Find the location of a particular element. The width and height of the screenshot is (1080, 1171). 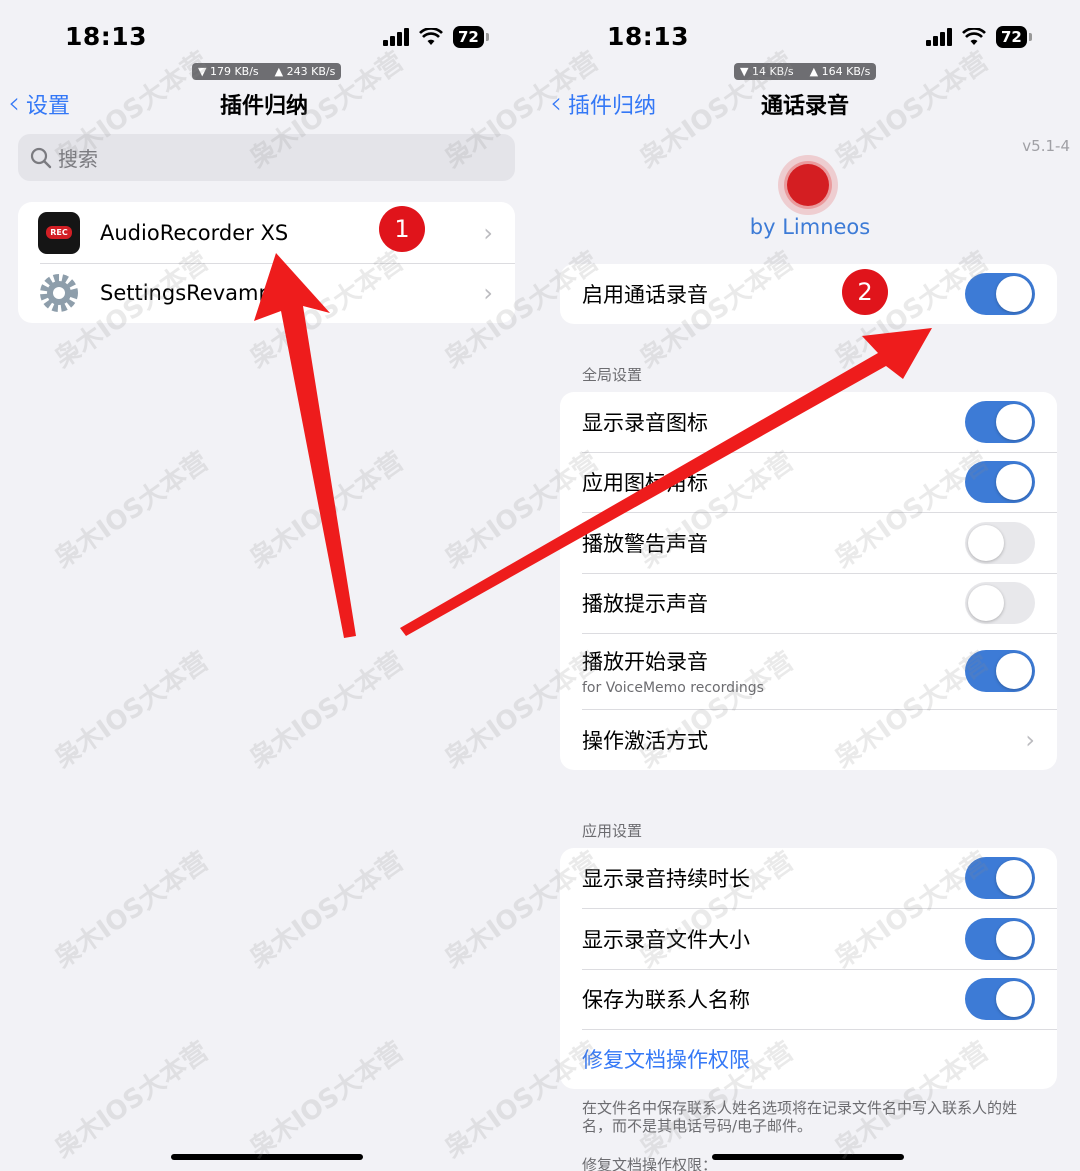

arrow-to-audiorecorder is located at coordinates (305, 445).